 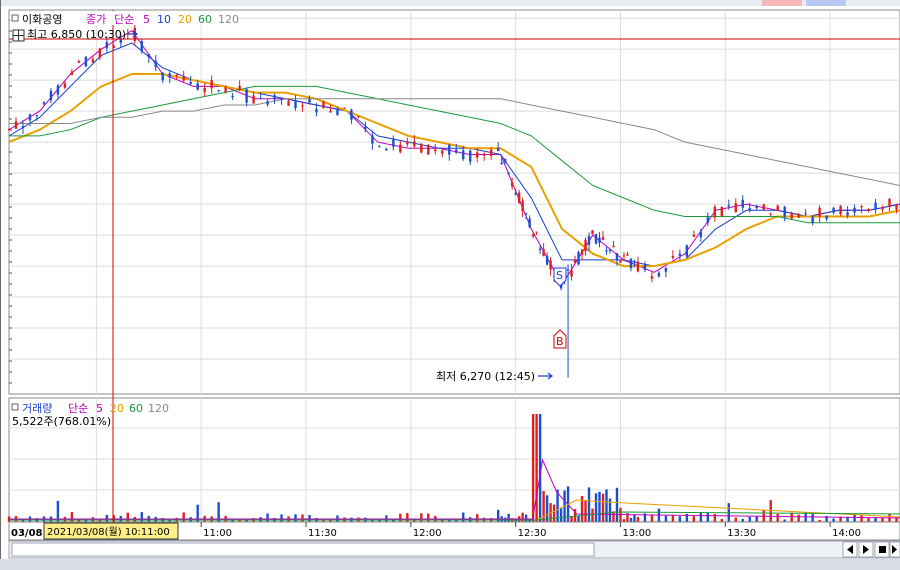 I want to click on end-button, so click(x=894, y=549).